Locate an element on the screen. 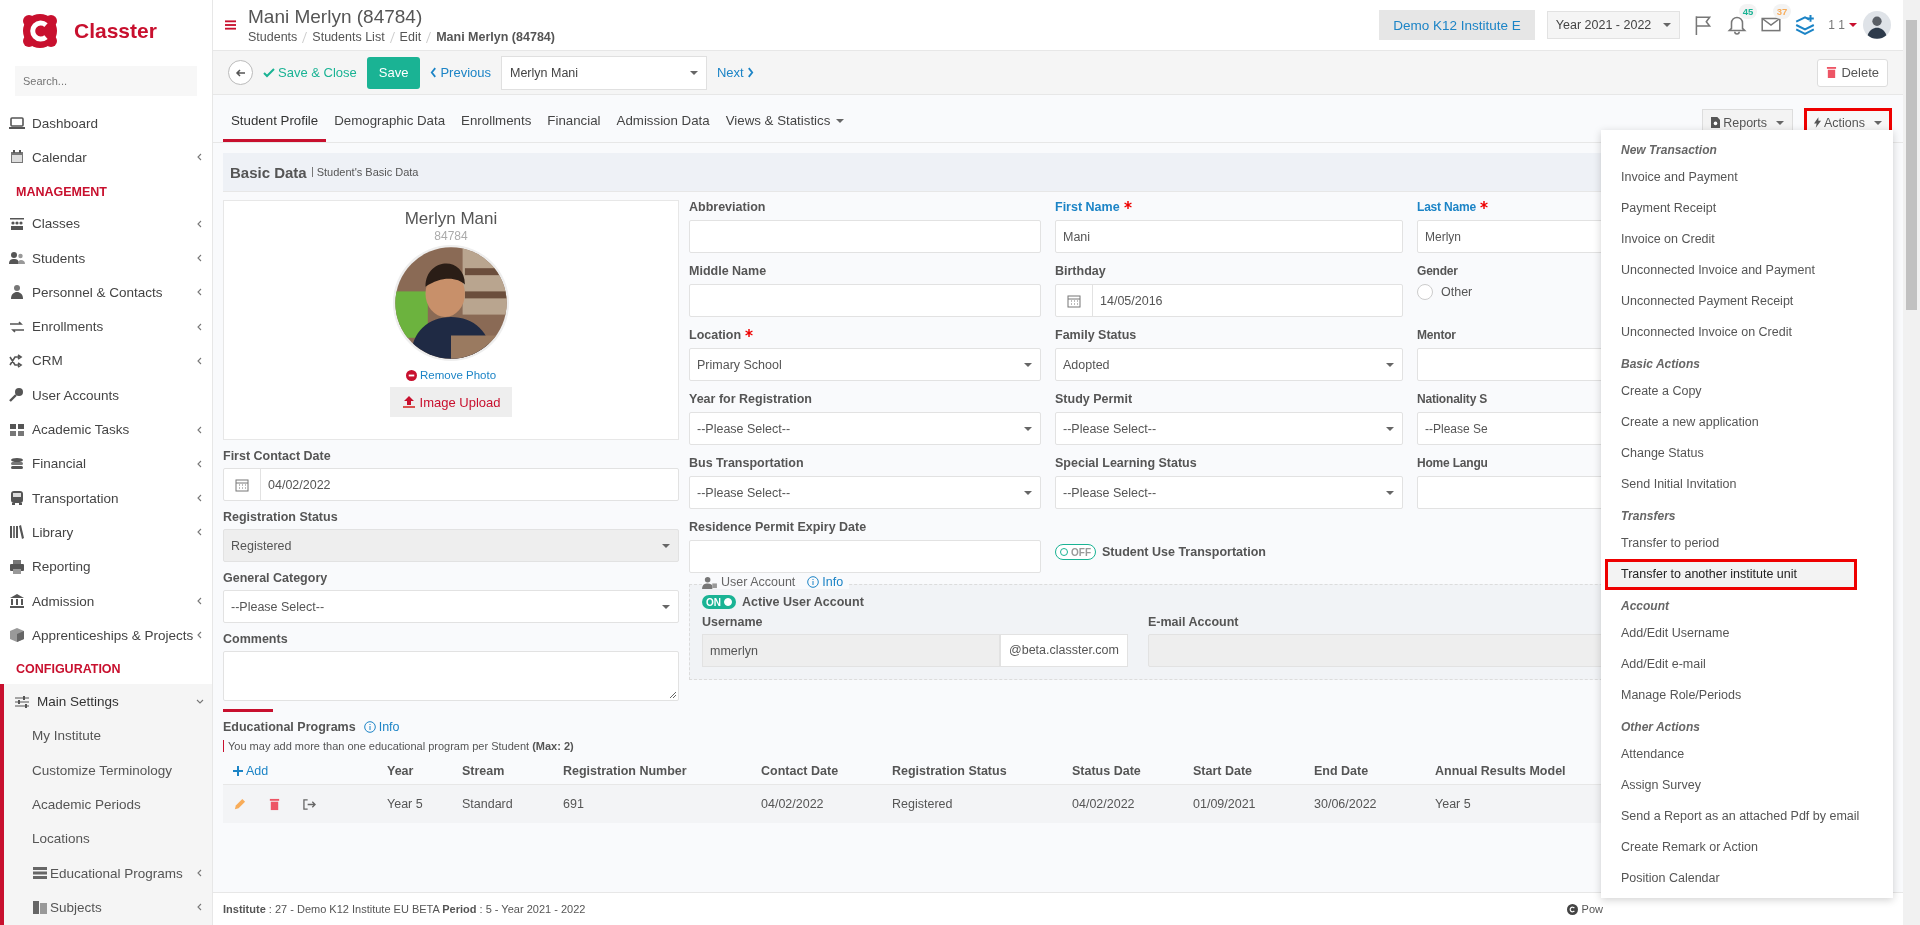 The width and height of the screenshot is (1920, 925). trash-icon is located at coordinates (274, 805).